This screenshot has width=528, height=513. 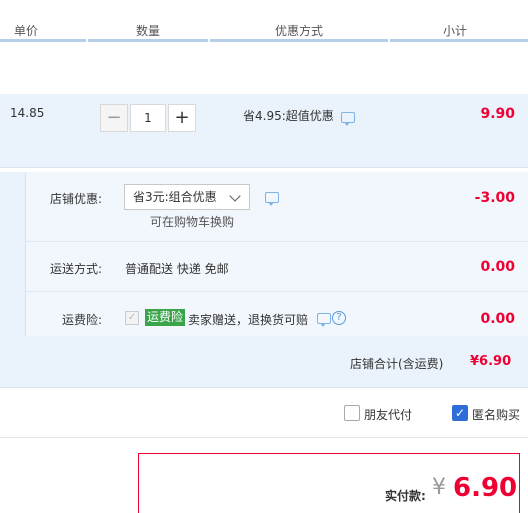 I want to click on chevron-down-icon, so click(x=235, y=196).